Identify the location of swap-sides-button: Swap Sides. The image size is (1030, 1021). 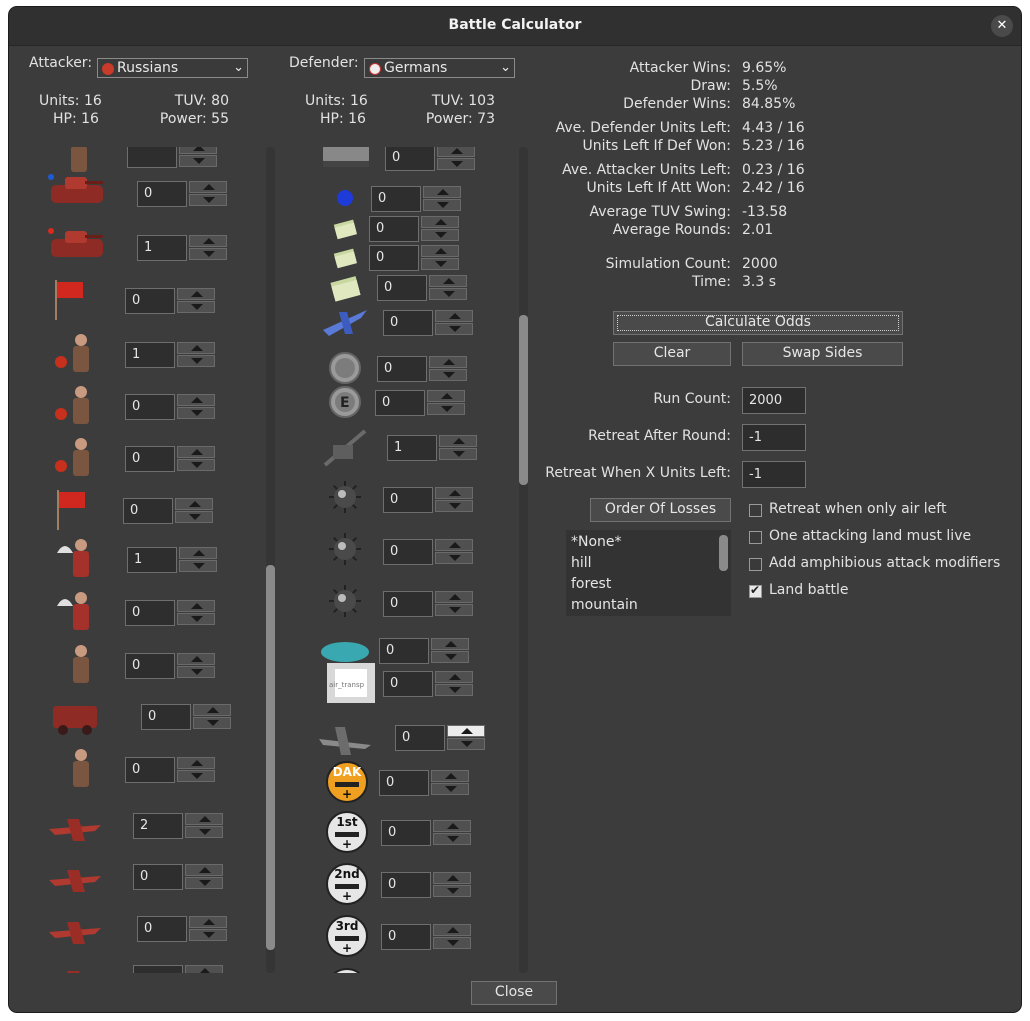
(822, 354).